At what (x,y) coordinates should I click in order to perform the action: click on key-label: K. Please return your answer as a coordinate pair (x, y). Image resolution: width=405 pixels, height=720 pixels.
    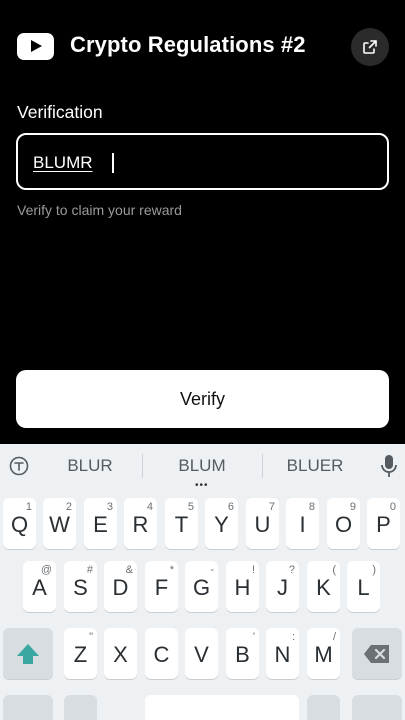
    Looking at the image, I should click on (323, 587).